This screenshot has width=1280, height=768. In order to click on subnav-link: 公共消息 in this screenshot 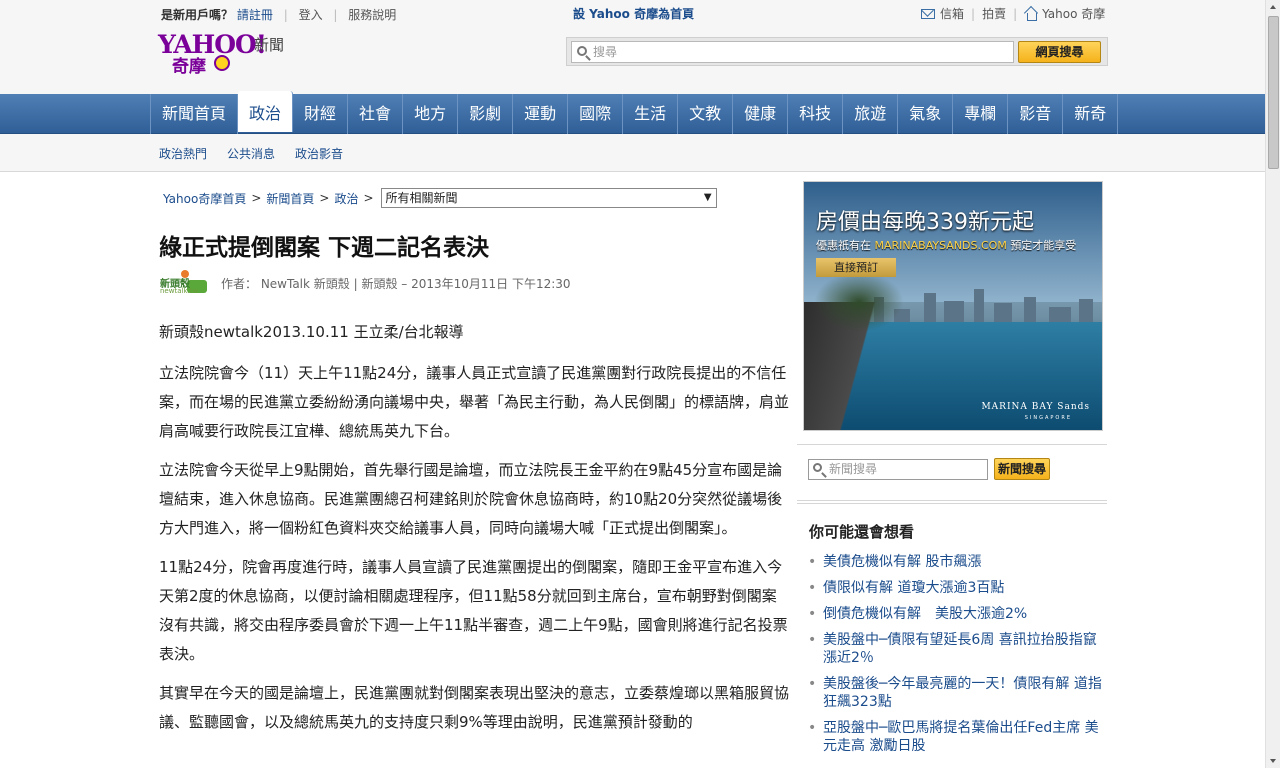, I will do `click(251, 153)`.